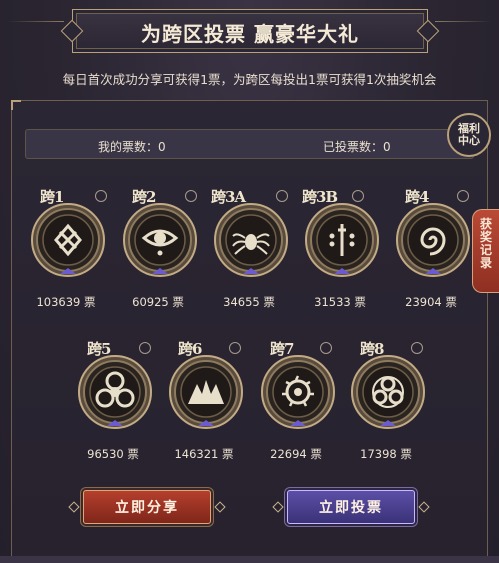 The height and width of the screenshot is (563, 499). Describe the element at coordinates (160, 240) in the screenshot. I see `eye-icon` at that location.